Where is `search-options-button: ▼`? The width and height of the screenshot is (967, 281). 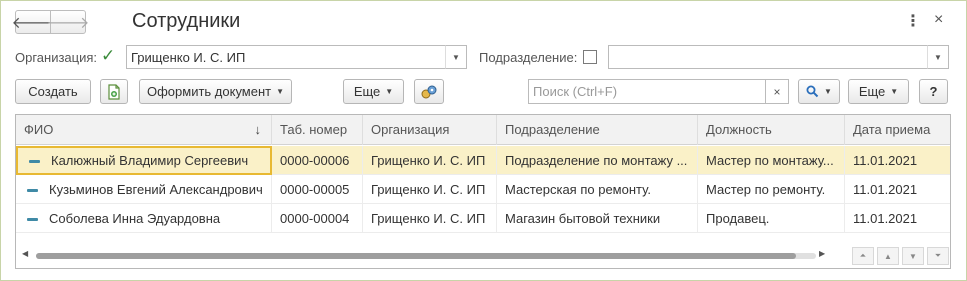
search-options-button: ▼ is located at coordinates (819, 91).